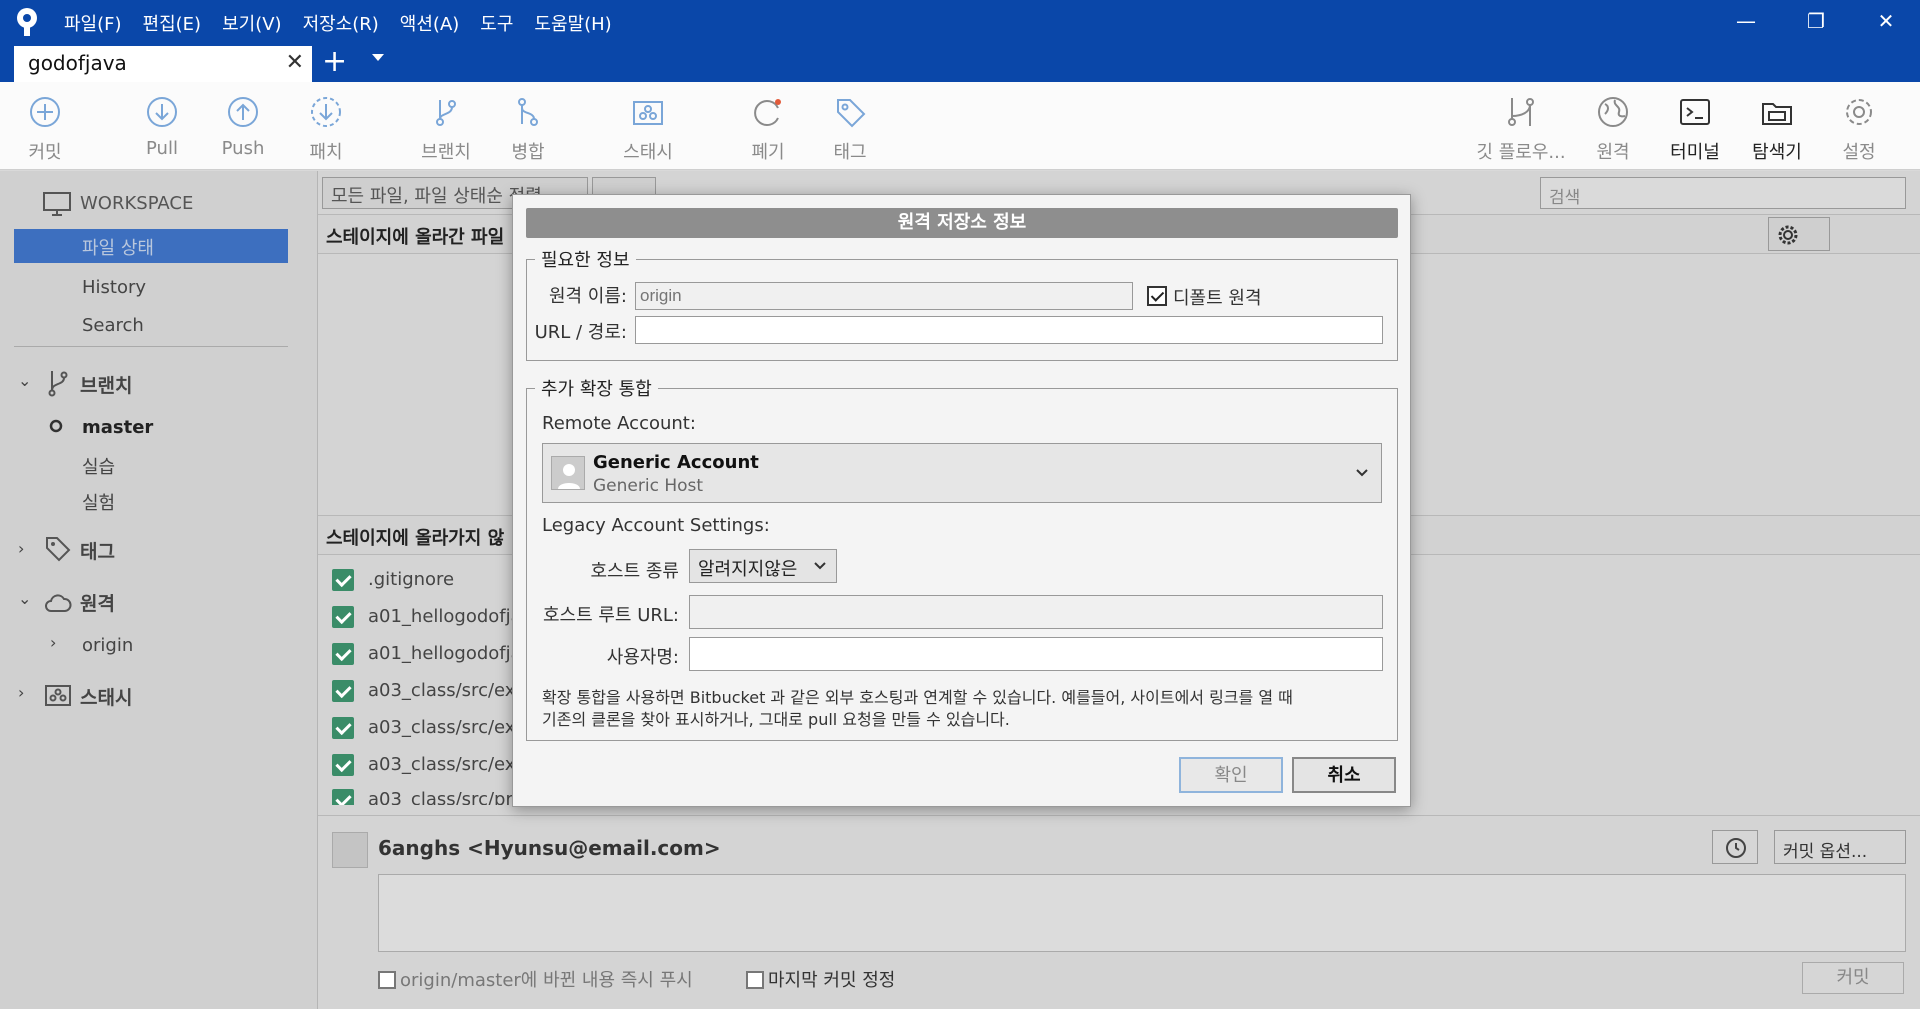 The width and height of the screenshot is (1920, 1009). Describe the element at coordinates (378, 57) in the screenshot. I see `tab-list-chevron-icon` at that location.